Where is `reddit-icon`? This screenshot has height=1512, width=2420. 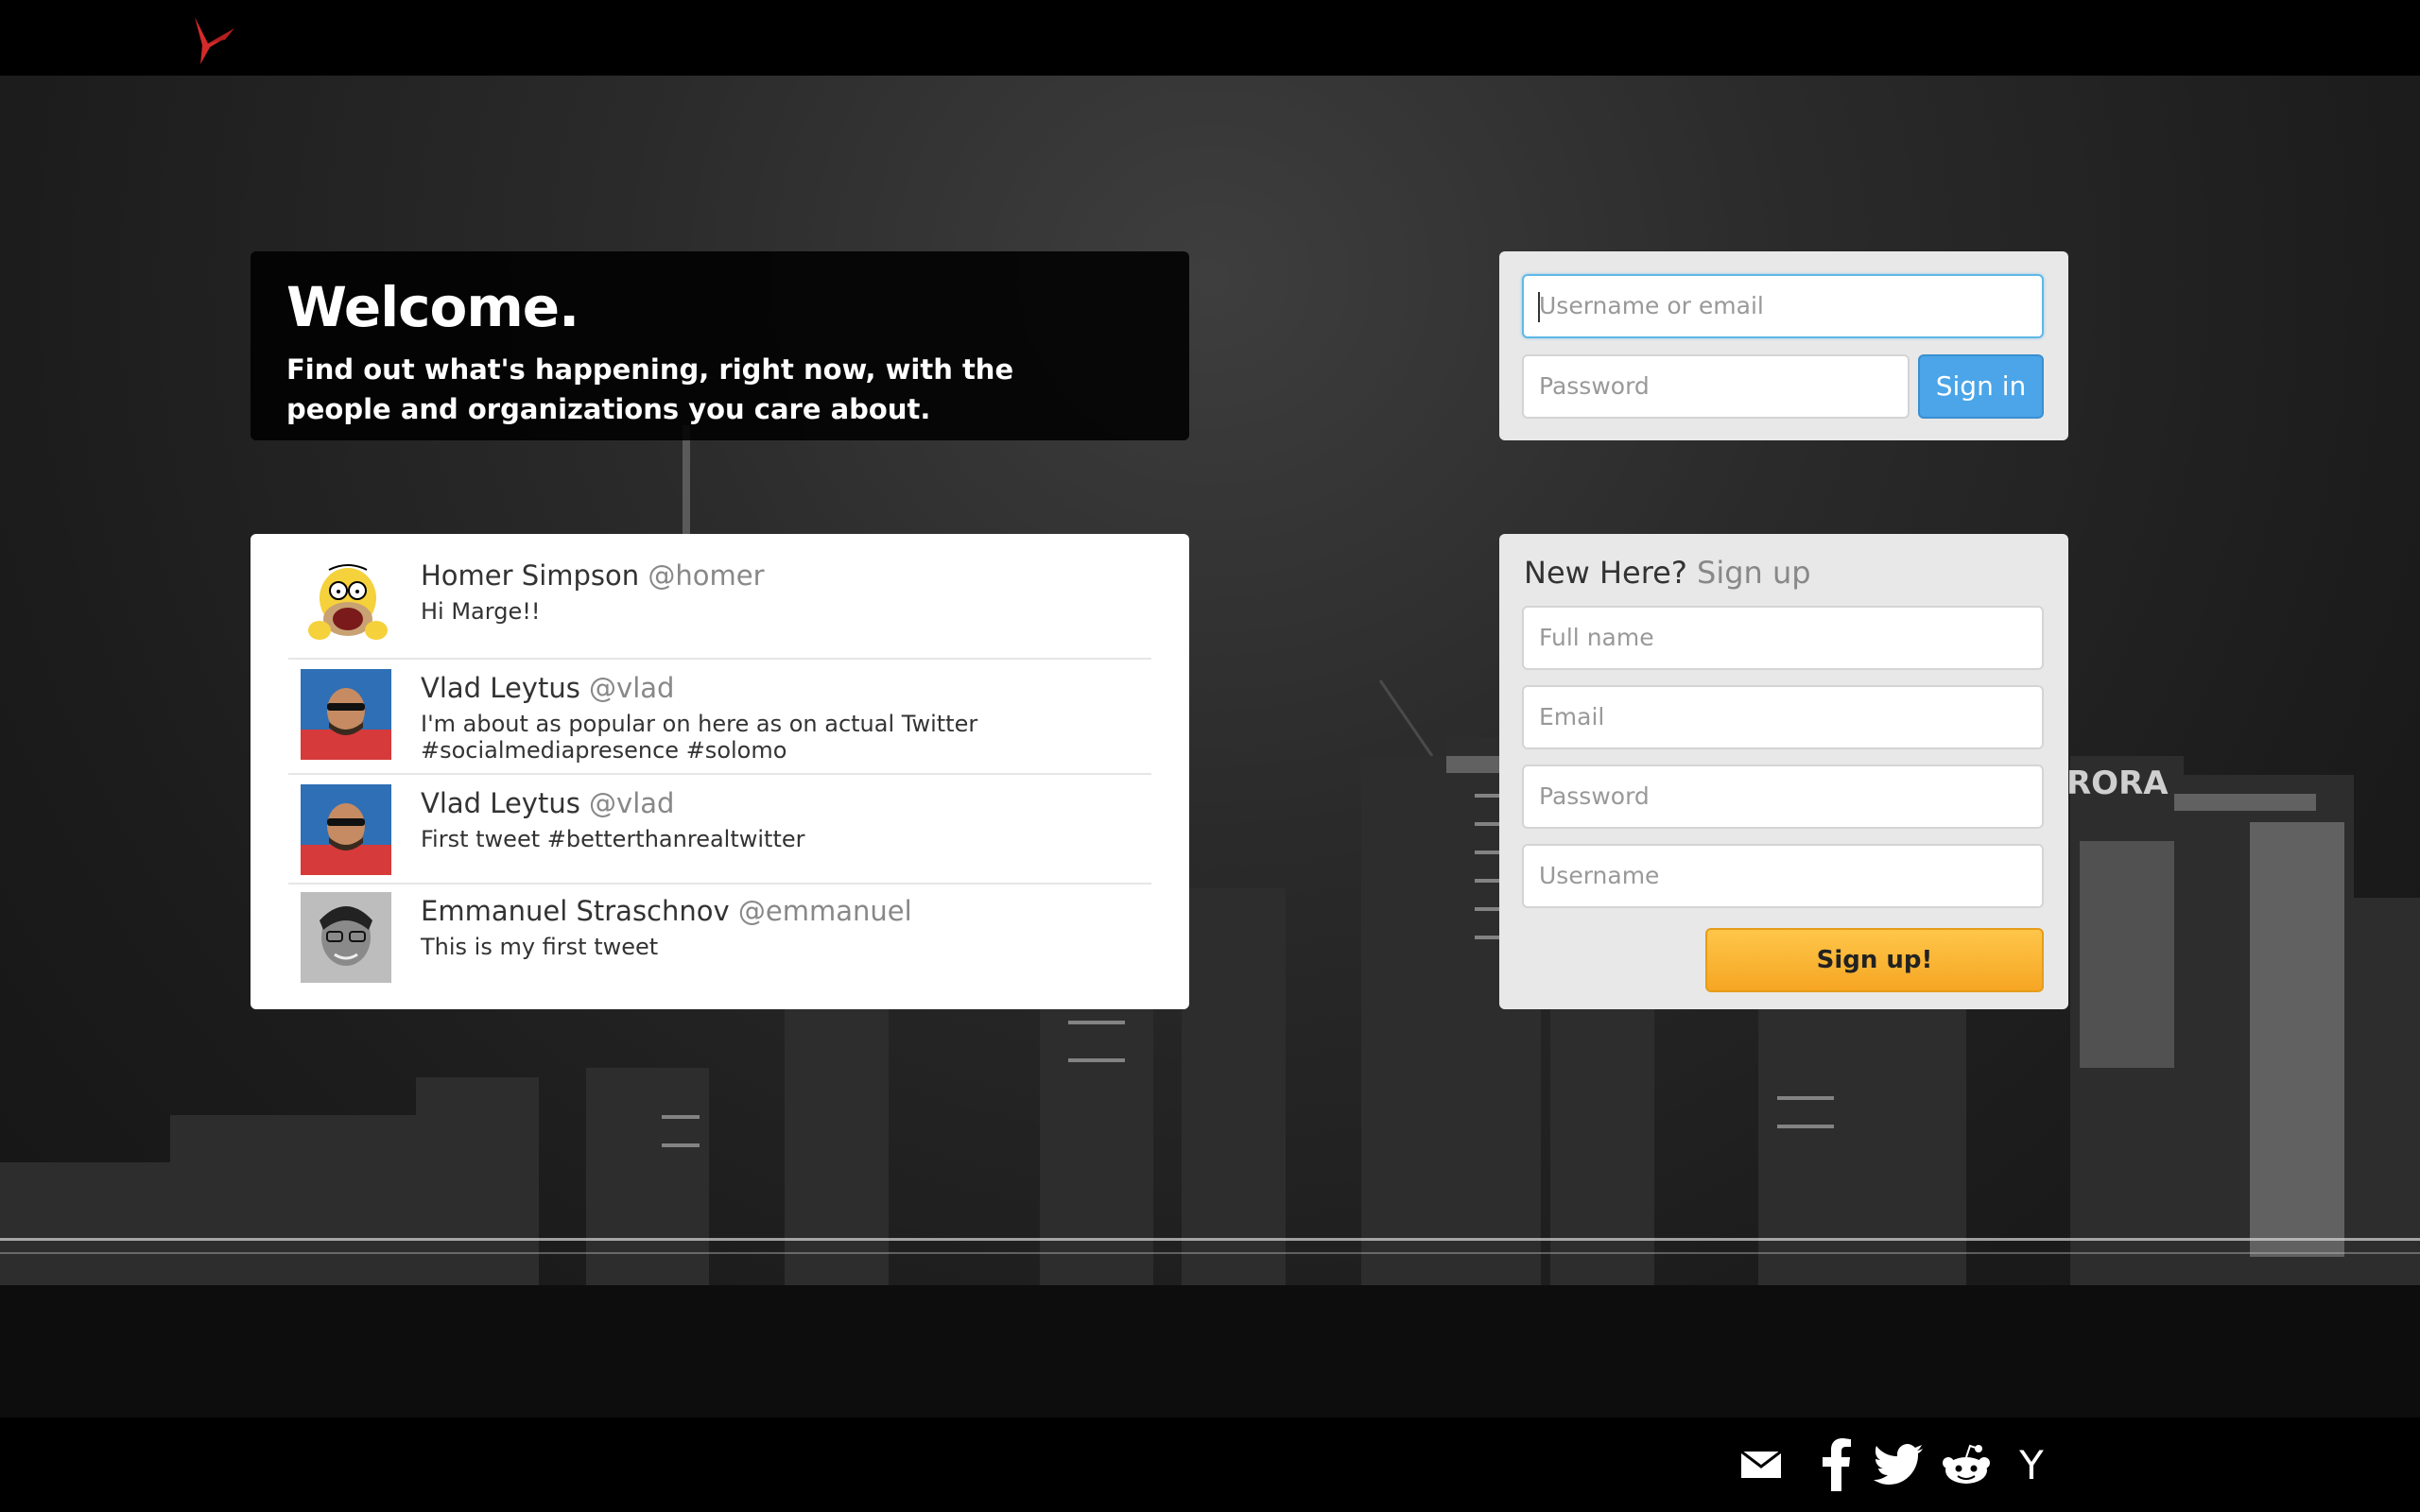 reddit-icon is located at coordinates (1966, 1464).